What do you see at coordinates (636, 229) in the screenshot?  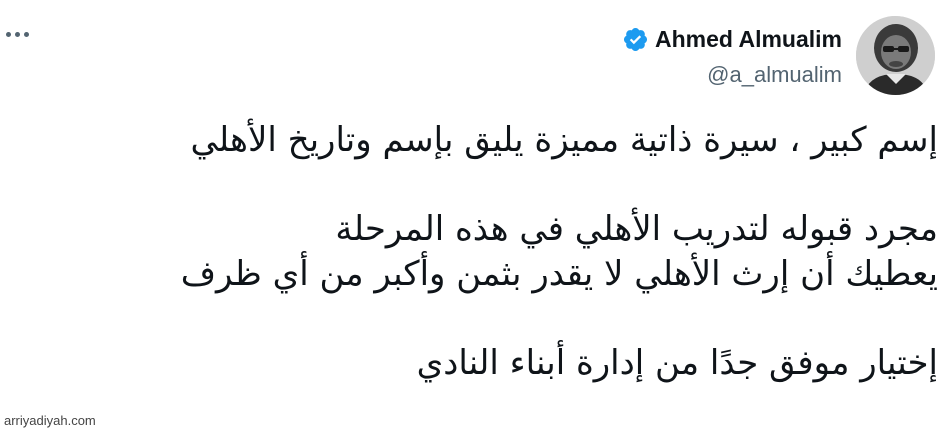 I see `tweet-line: مجرد قبوله لتدريب الأهلي في هذه المرحلة` at bounding box center [636, 229].